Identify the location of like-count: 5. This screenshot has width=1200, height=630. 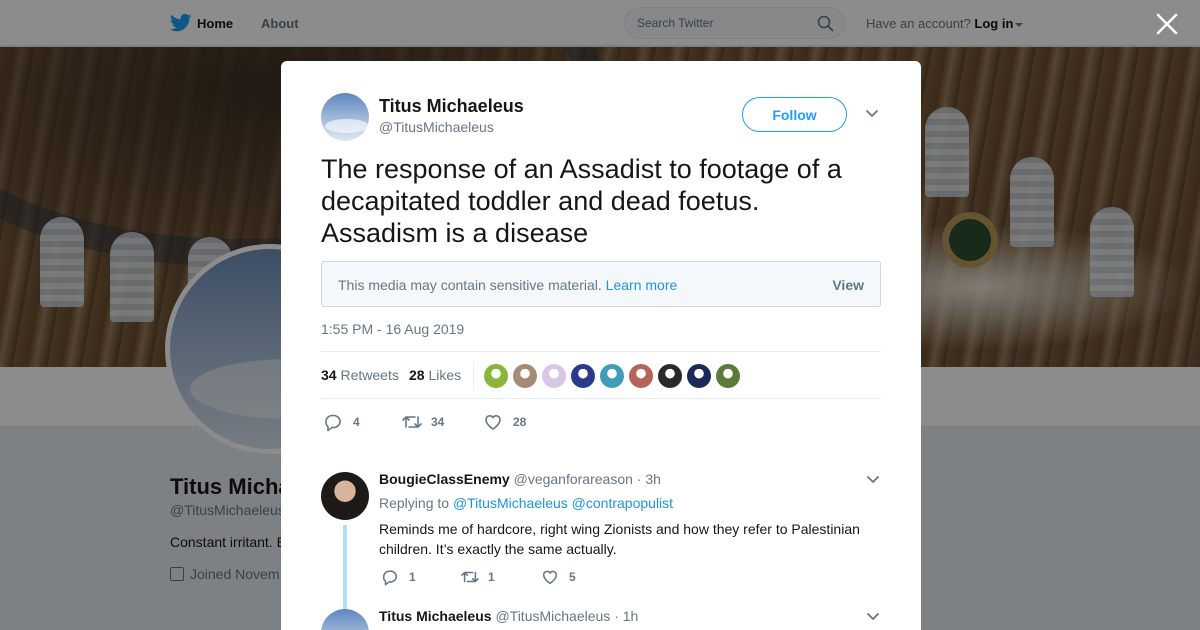
(572, 577).